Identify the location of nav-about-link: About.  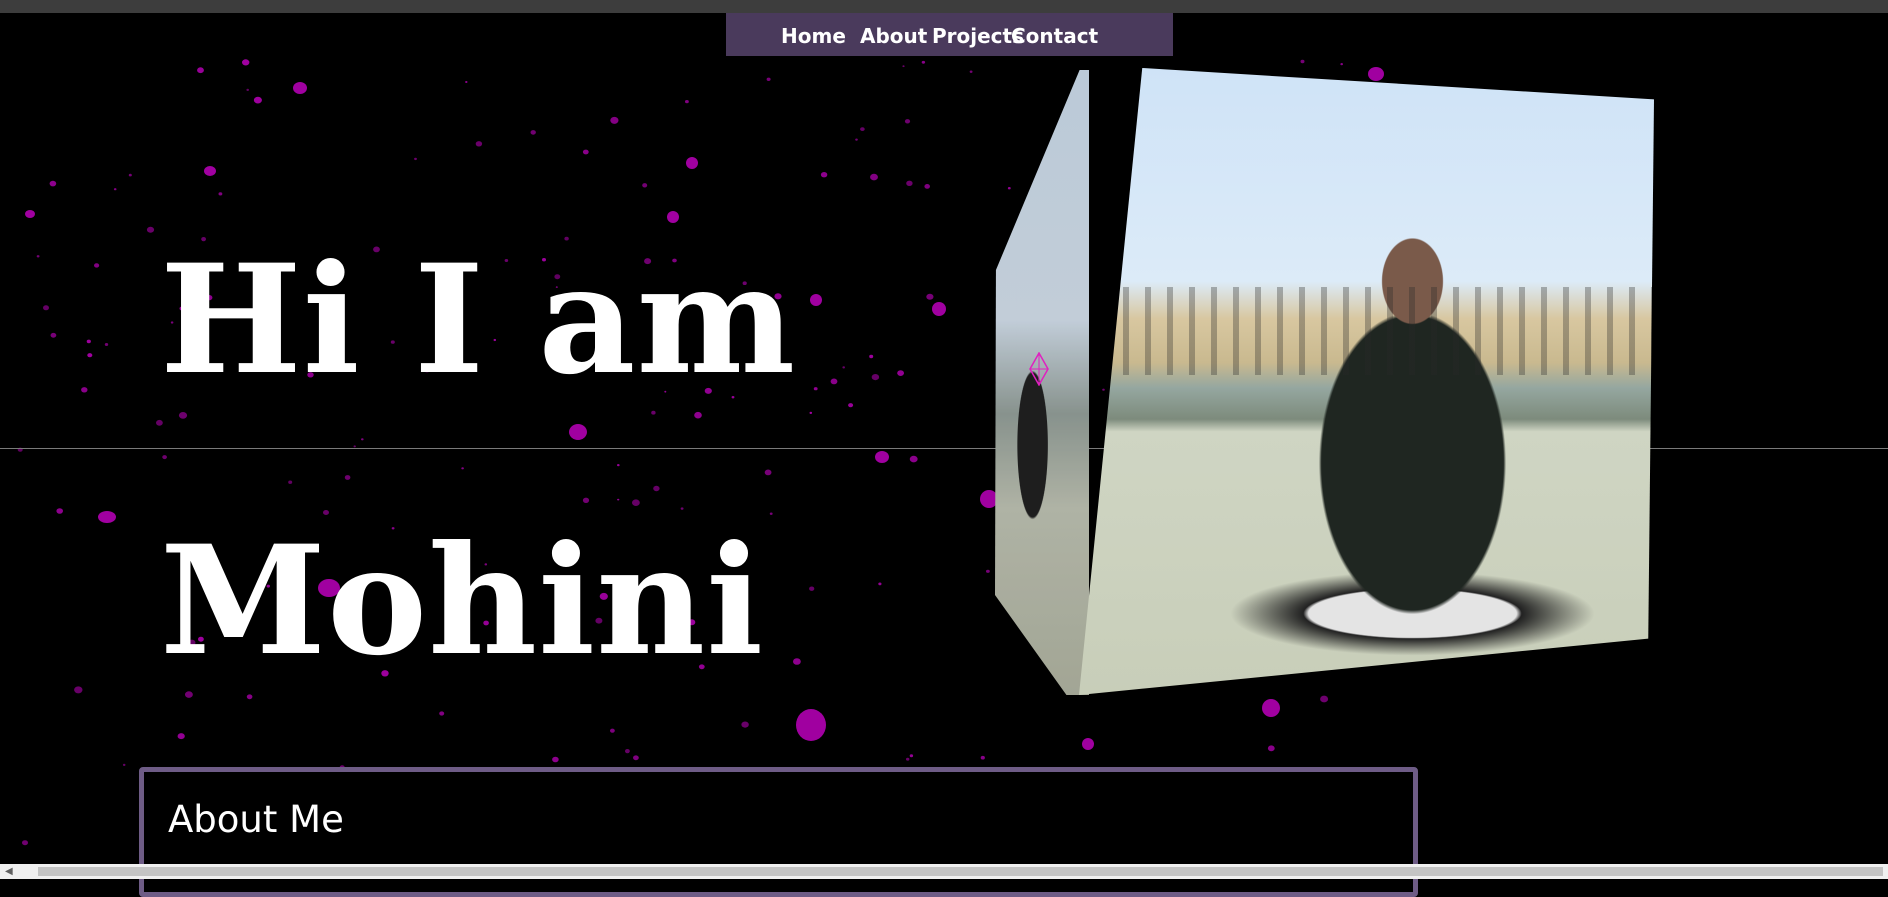
(893, 36).